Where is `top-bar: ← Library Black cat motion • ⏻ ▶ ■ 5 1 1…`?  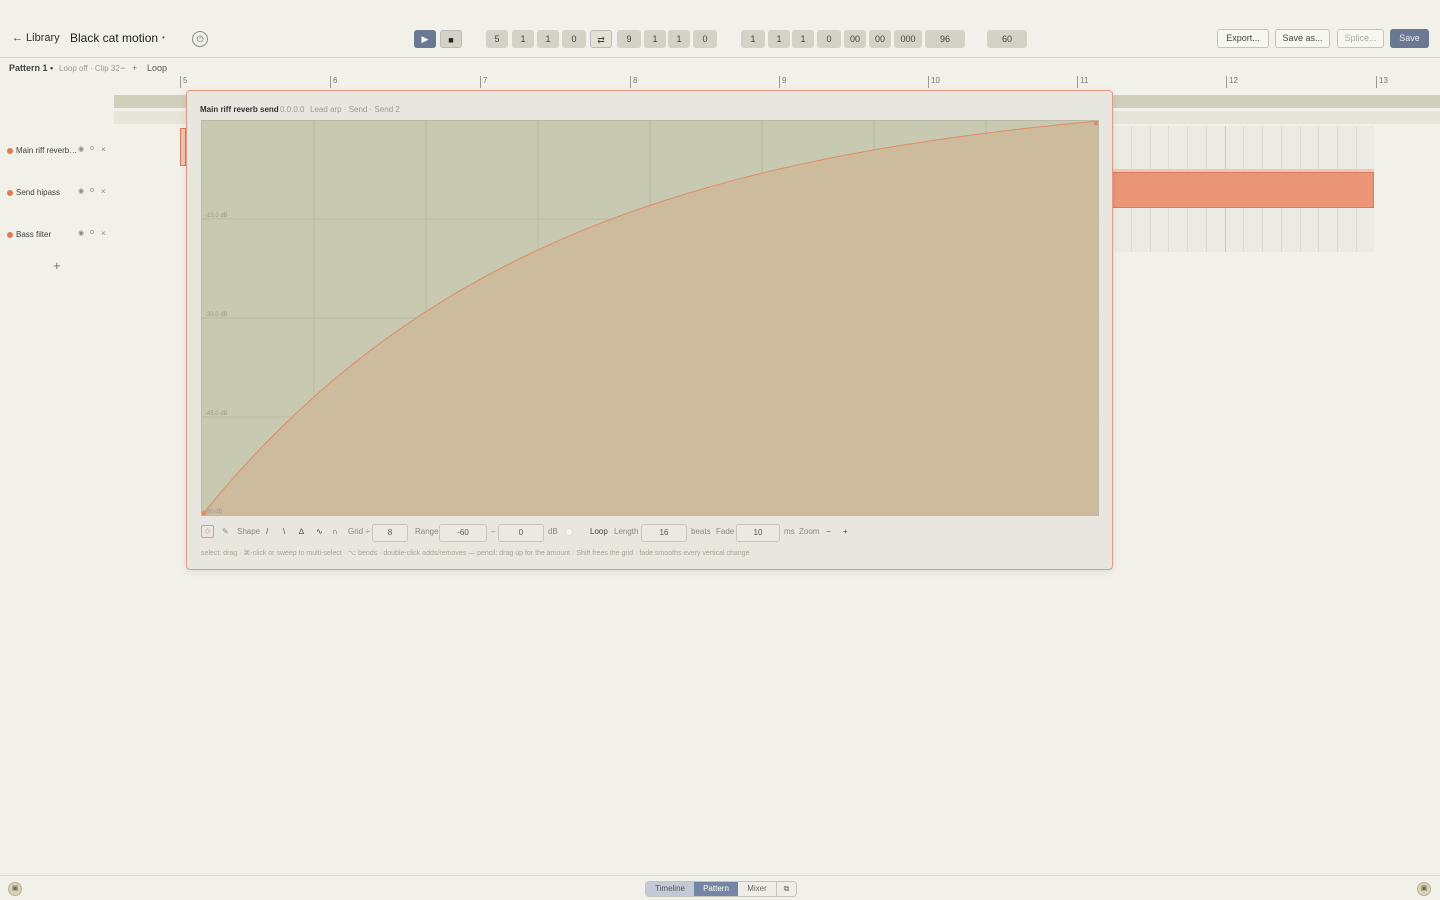 top-bar: ← Library Black cat motion • ⏻ ▶ ■ 5 1 1… is located at coordinates (720, 29).